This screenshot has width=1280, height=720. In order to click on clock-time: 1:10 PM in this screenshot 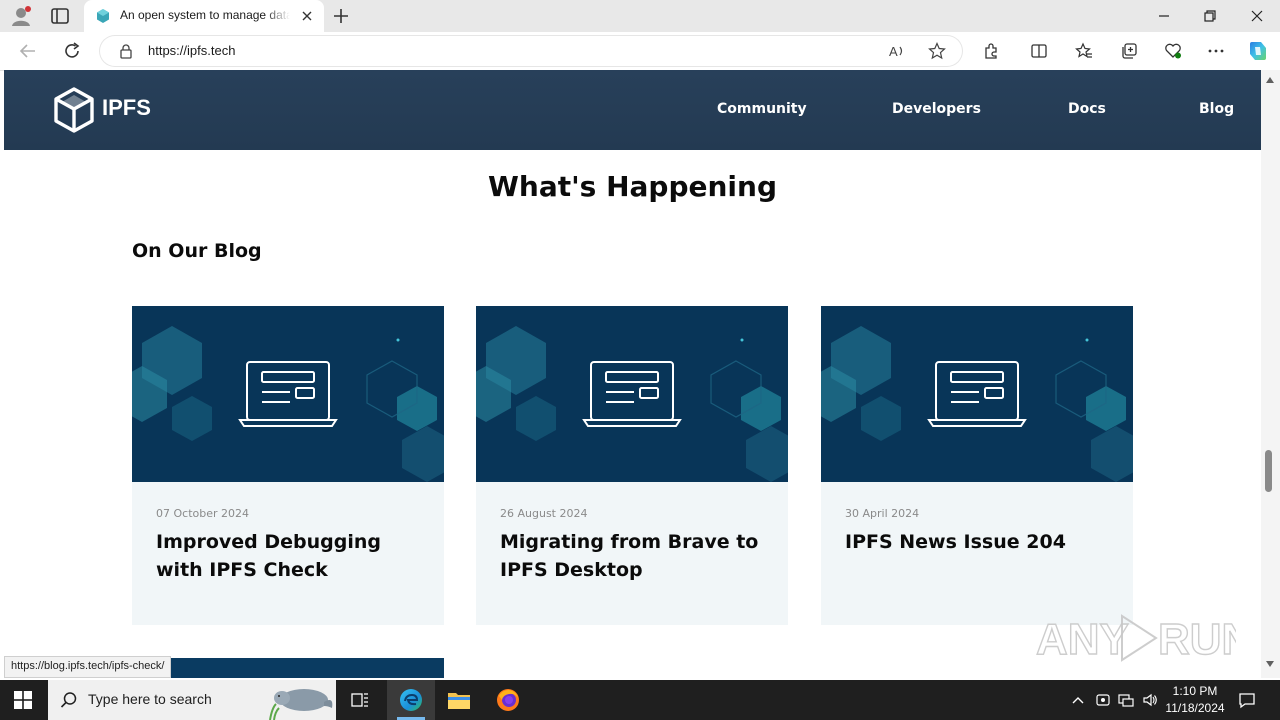, I will do `click(1195, 691)`.